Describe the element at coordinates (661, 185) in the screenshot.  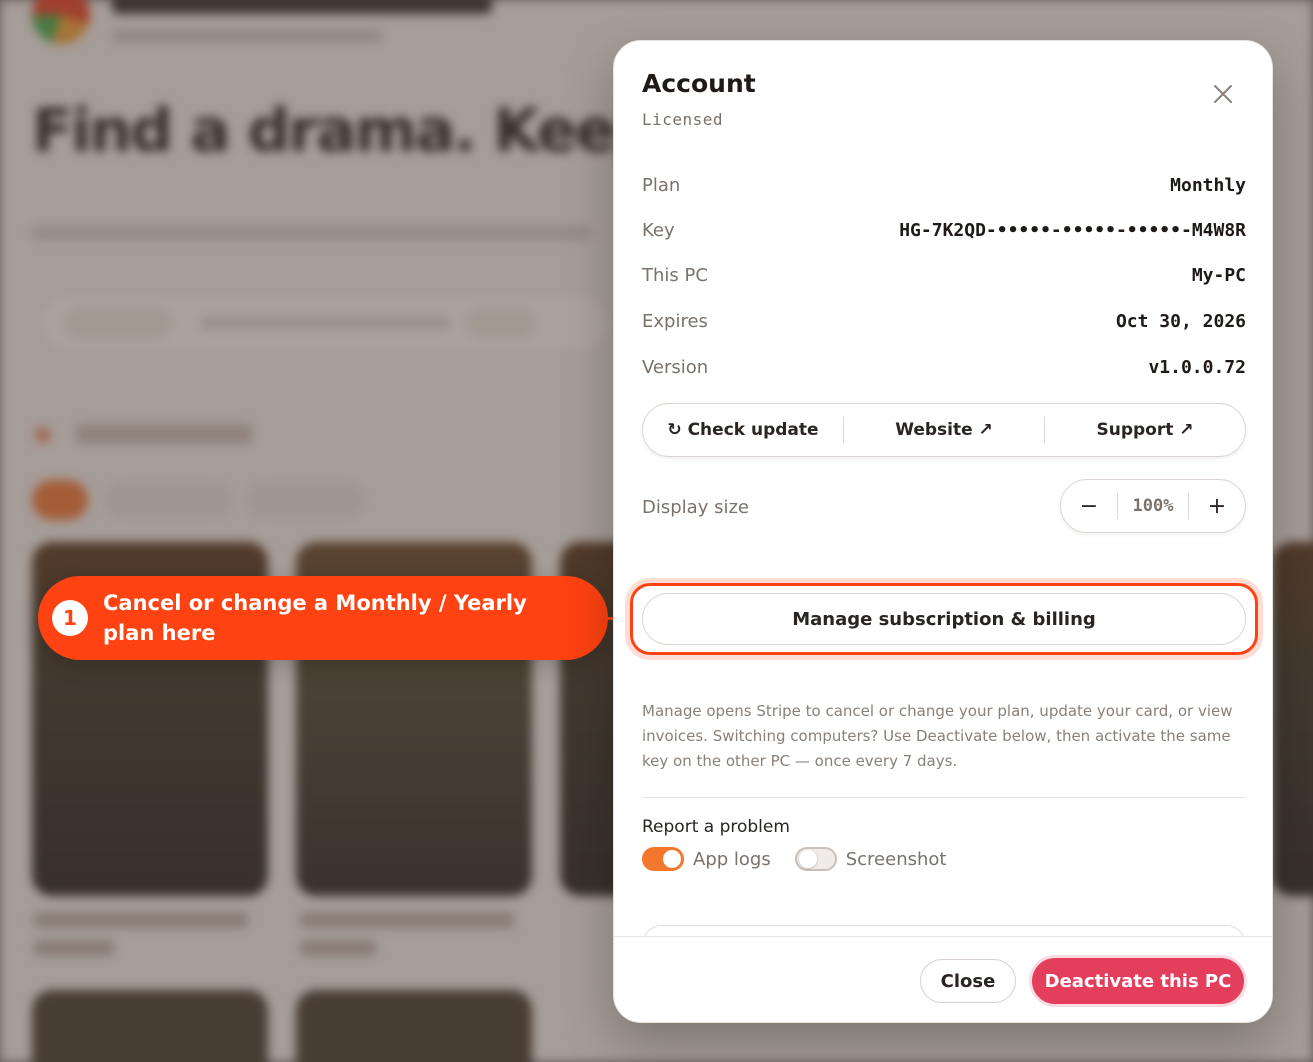
I see `plan-label: Plan` at that location.